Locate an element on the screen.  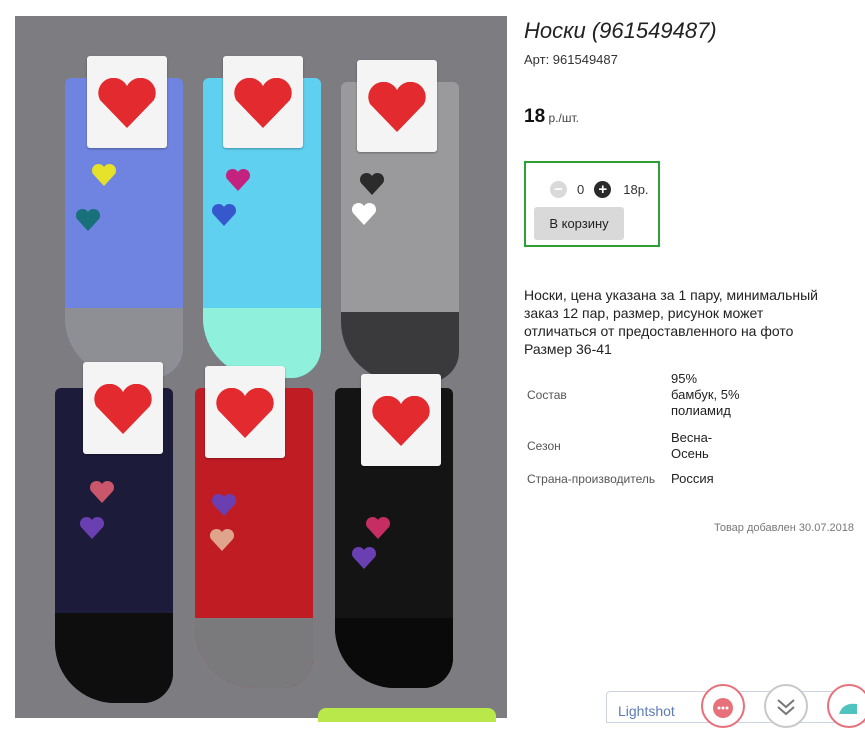
spec-value: Весна-Осень is located at coordinates (692, 445).